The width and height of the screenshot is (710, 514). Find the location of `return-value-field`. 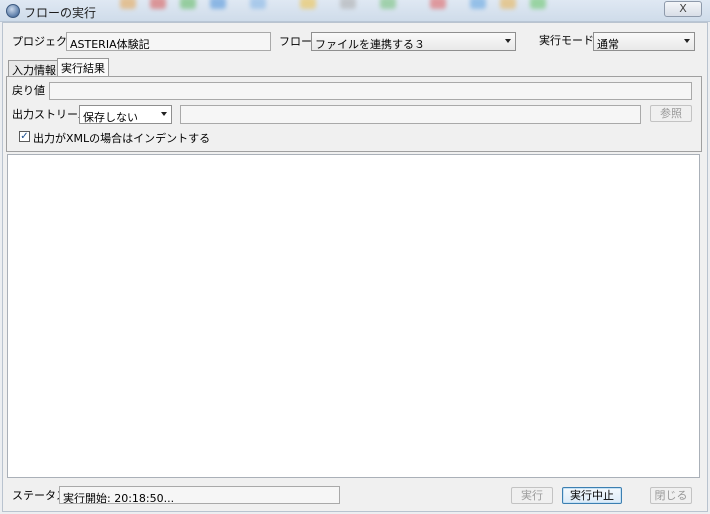

return-value-field is located at coordinates (370, 91).